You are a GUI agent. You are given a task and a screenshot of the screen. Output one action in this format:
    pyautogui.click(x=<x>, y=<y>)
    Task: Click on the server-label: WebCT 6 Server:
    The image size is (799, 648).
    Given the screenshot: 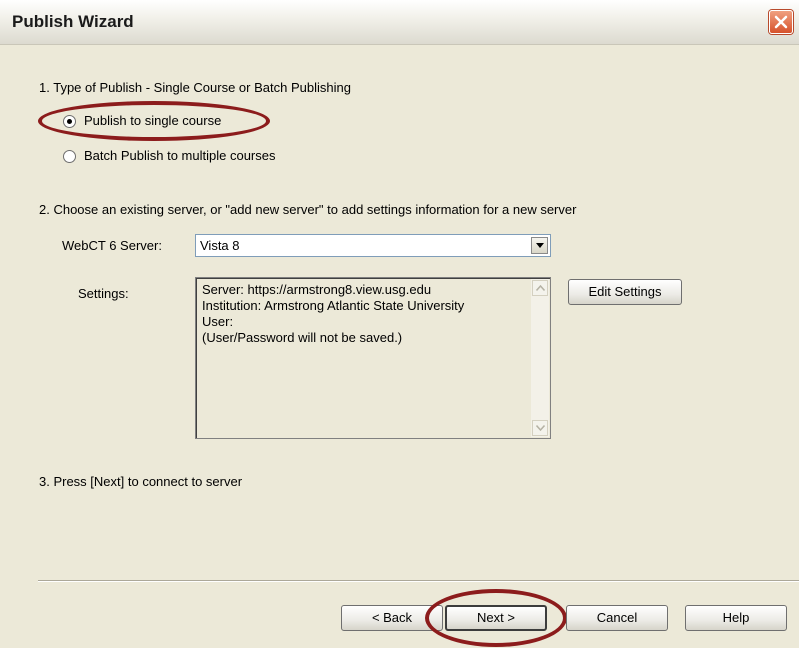 What is the action you would take?
    pyautogui.click(x=112, y=245)
    